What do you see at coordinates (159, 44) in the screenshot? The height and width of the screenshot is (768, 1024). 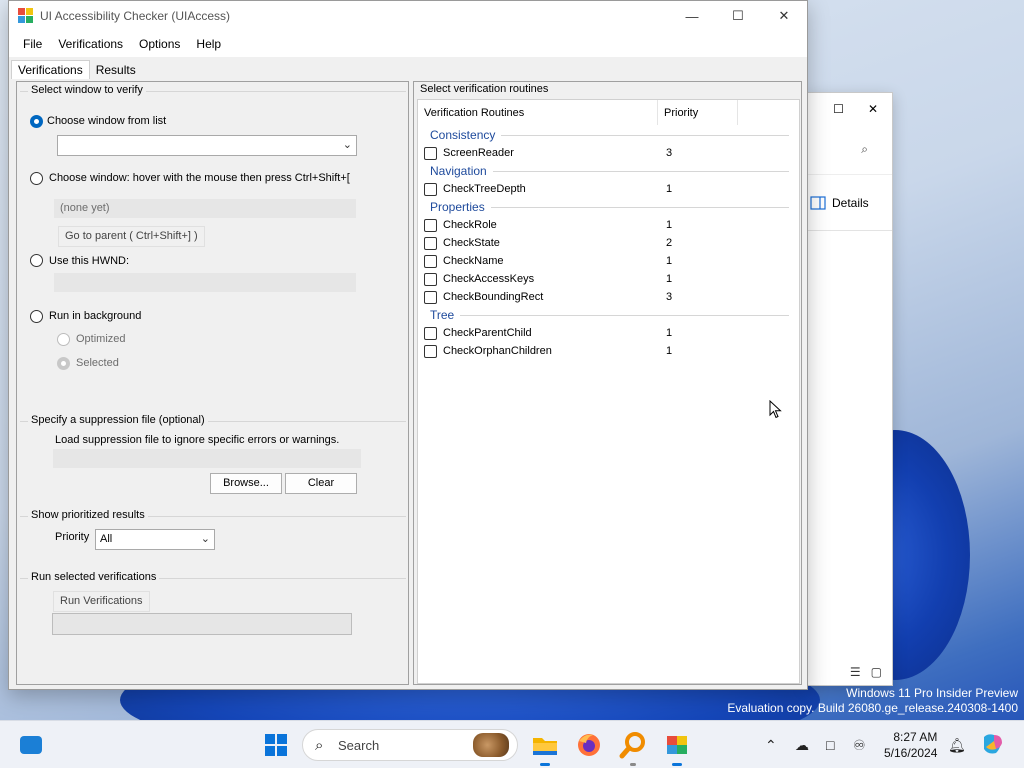 I see `menu-options: Options` at bounding box center [159, 44].